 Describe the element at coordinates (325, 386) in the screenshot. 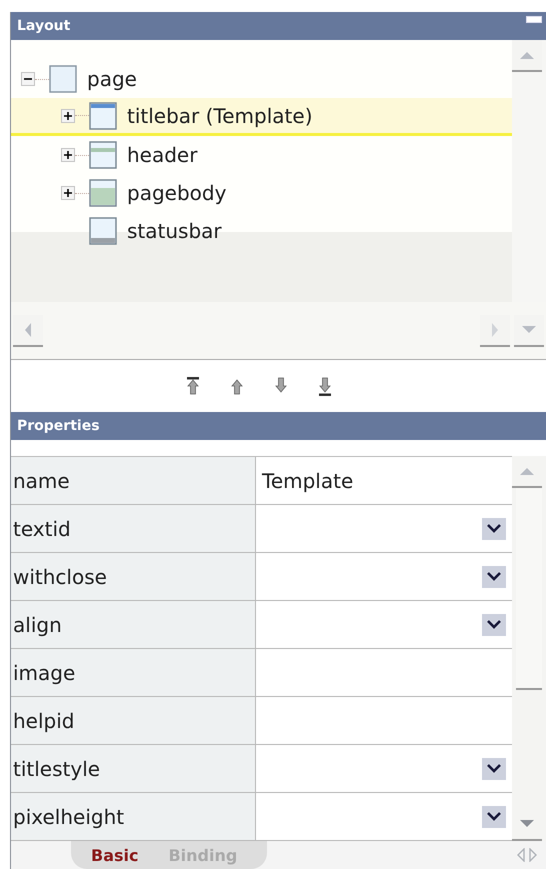

I see `move-bottom-icon` at that location.